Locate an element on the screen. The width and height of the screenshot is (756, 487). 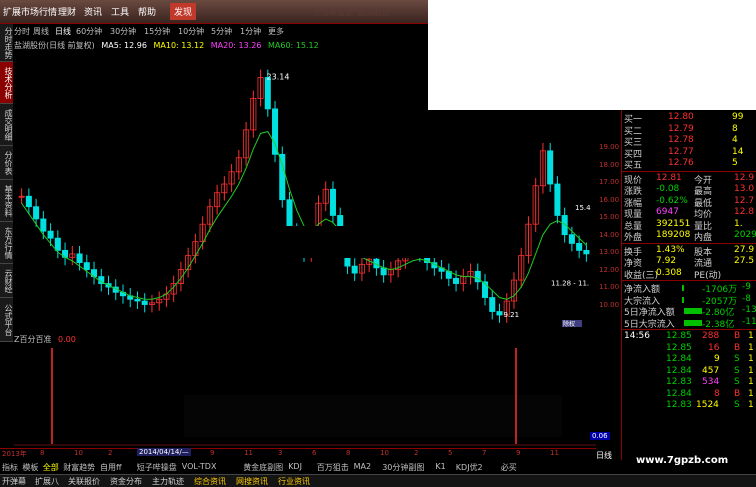
tick-row: 12.83 1524 S 1 is located at coordinates (689, 405).